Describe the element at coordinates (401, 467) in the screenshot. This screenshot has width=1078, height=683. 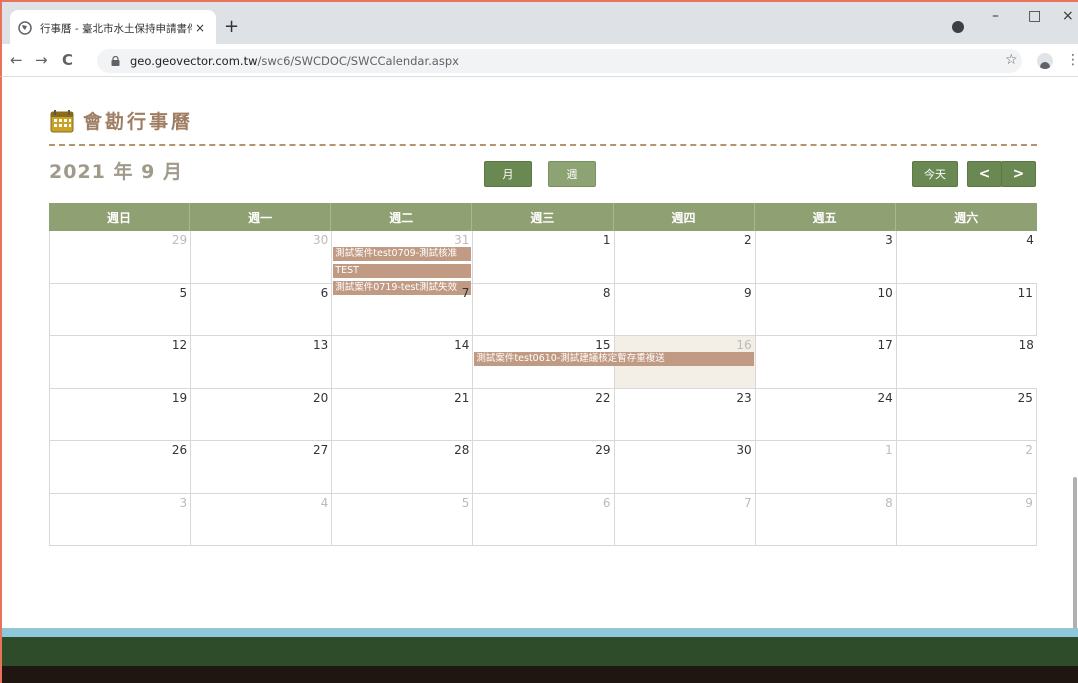
I see `day-cell: 28` at that location.